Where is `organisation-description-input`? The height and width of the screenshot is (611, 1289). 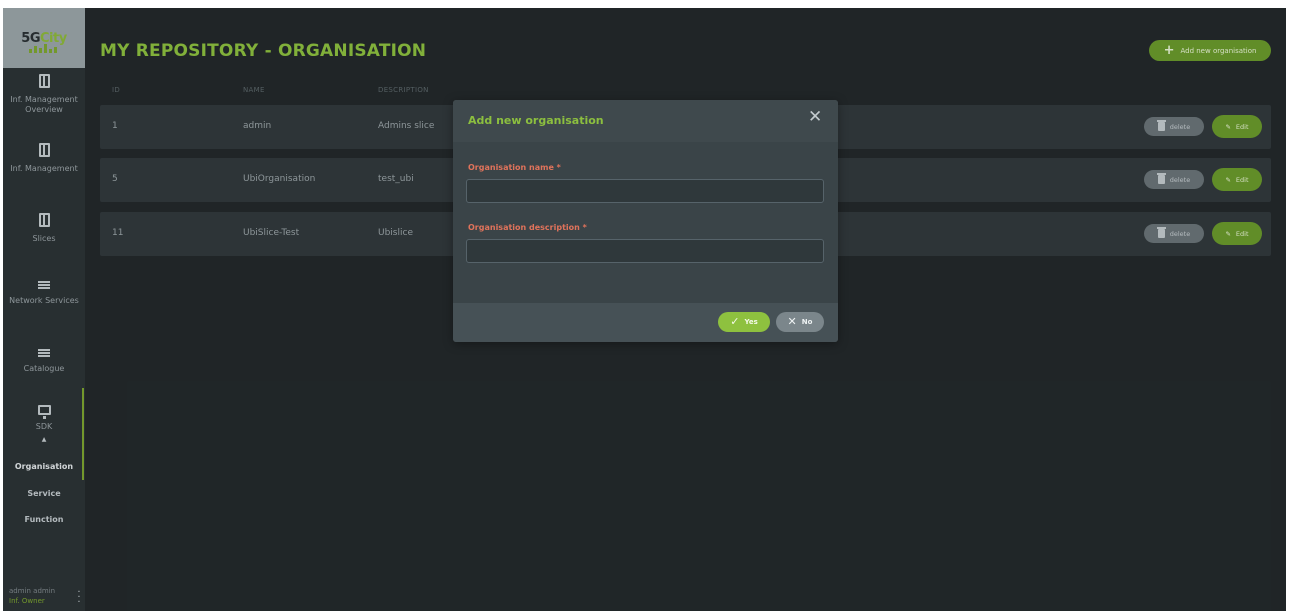 organisation-description-input is located at coordinates (645, 251).